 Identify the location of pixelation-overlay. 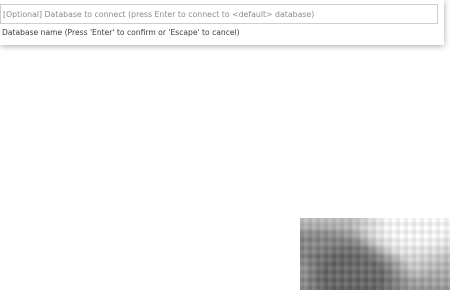
(375, 254).